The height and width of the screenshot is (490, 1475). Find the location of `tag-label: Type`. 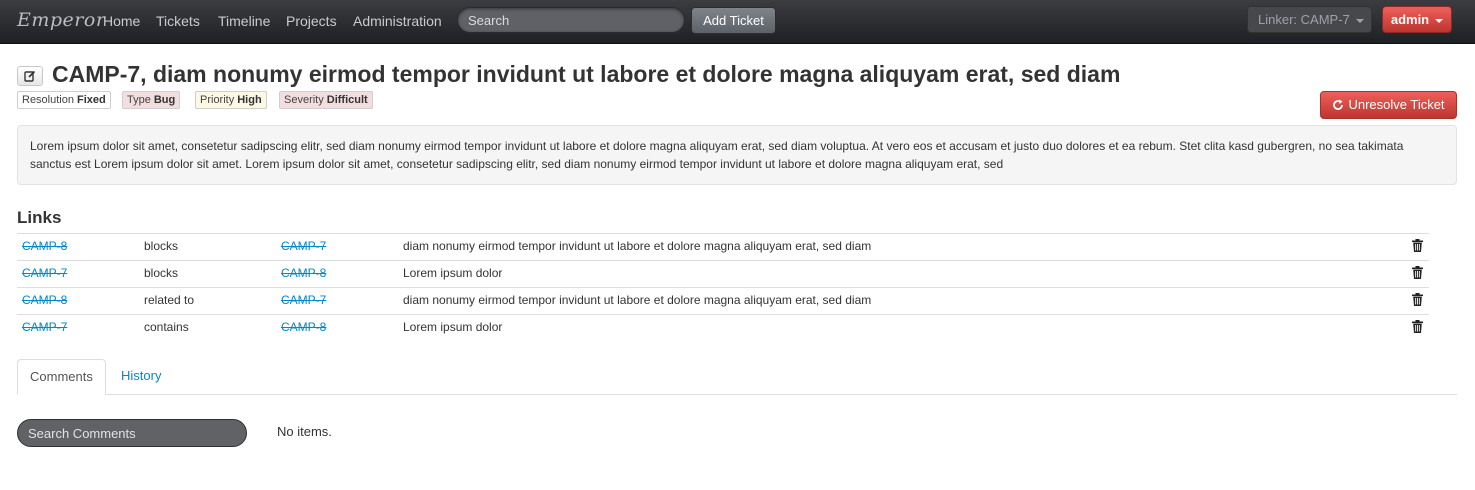

tag-label: Type is located at coordinates (139, 100).